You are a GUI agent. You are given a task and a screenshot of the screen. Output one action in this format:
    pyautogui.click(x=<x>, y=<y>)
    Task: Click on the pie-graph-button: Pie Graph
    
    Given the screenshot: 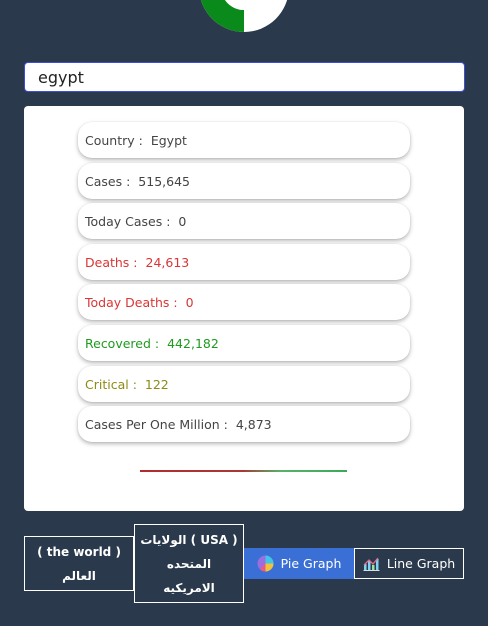 What is the action you would take?
    pyautogui.click(x=299, y=563)
    